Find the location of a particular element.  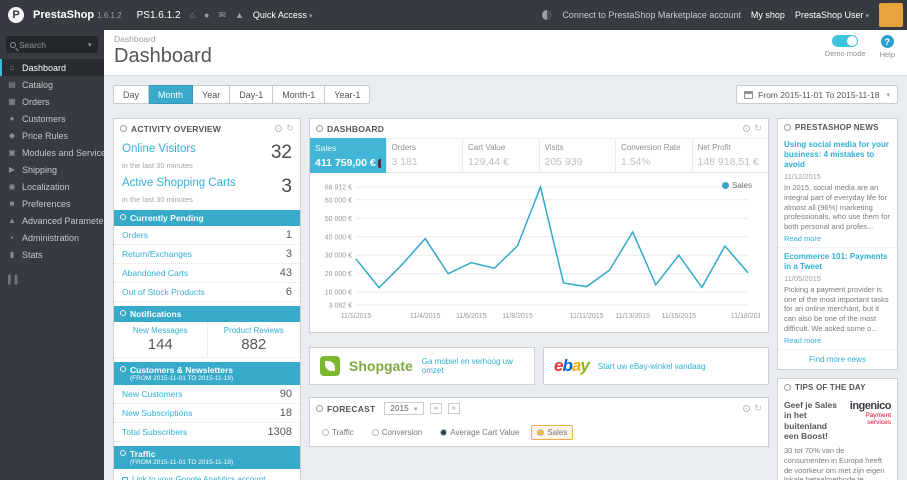

active-carts-sub: in the last 30 minutes is located at coordinates (157, 199).